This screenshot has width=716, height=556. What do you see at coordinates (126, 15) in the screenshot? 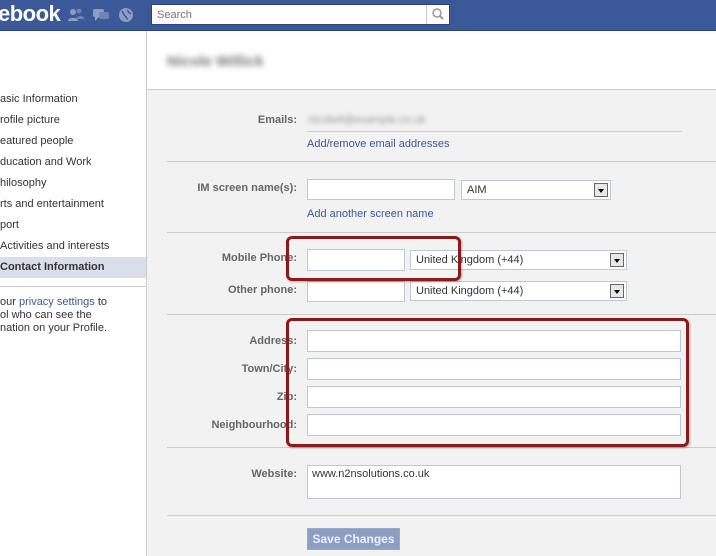
I see `notifications-globe-icon` at bounding box center [126, 15].